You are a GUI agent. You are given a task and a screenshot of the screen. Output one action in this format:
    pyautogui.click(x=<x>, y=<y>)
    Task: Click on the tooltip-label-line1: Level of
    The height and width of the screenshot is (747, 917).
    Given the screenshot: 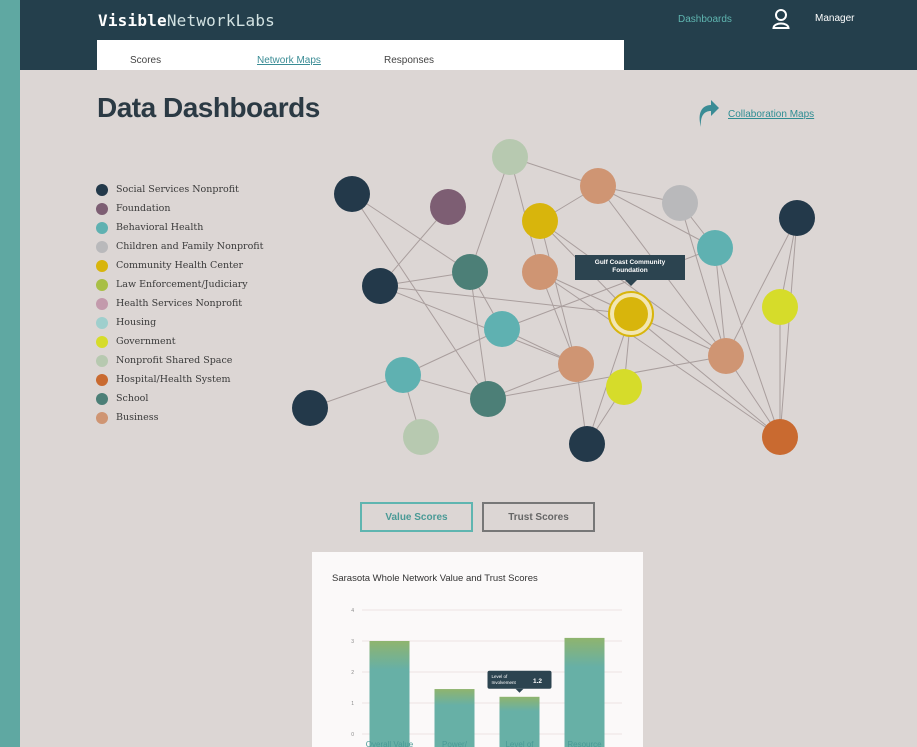 What is the action you would take?
    pyautogui.click(x=500, y=676)
    